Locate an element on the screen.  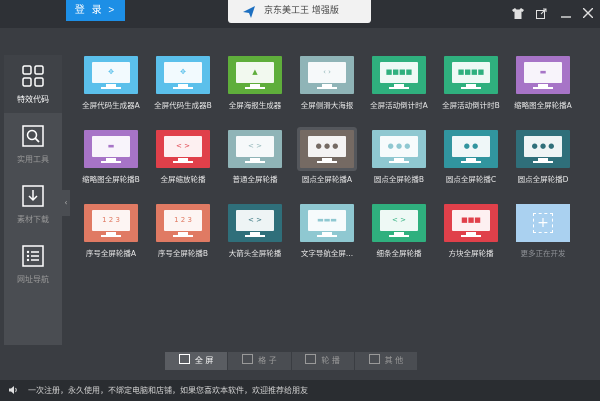
tile-label: 全屏活动倒计时A is located at coordinates (399, 105).